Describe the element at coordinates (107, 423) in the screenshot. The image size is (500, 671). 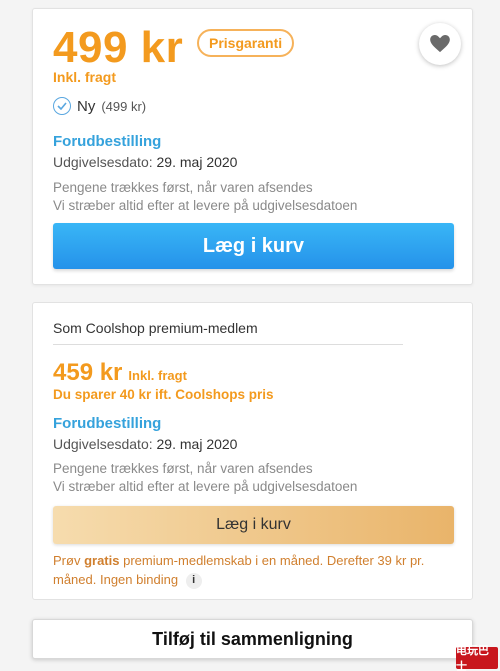
I see `premium-preorder-label: Forudbestilling` at that location.